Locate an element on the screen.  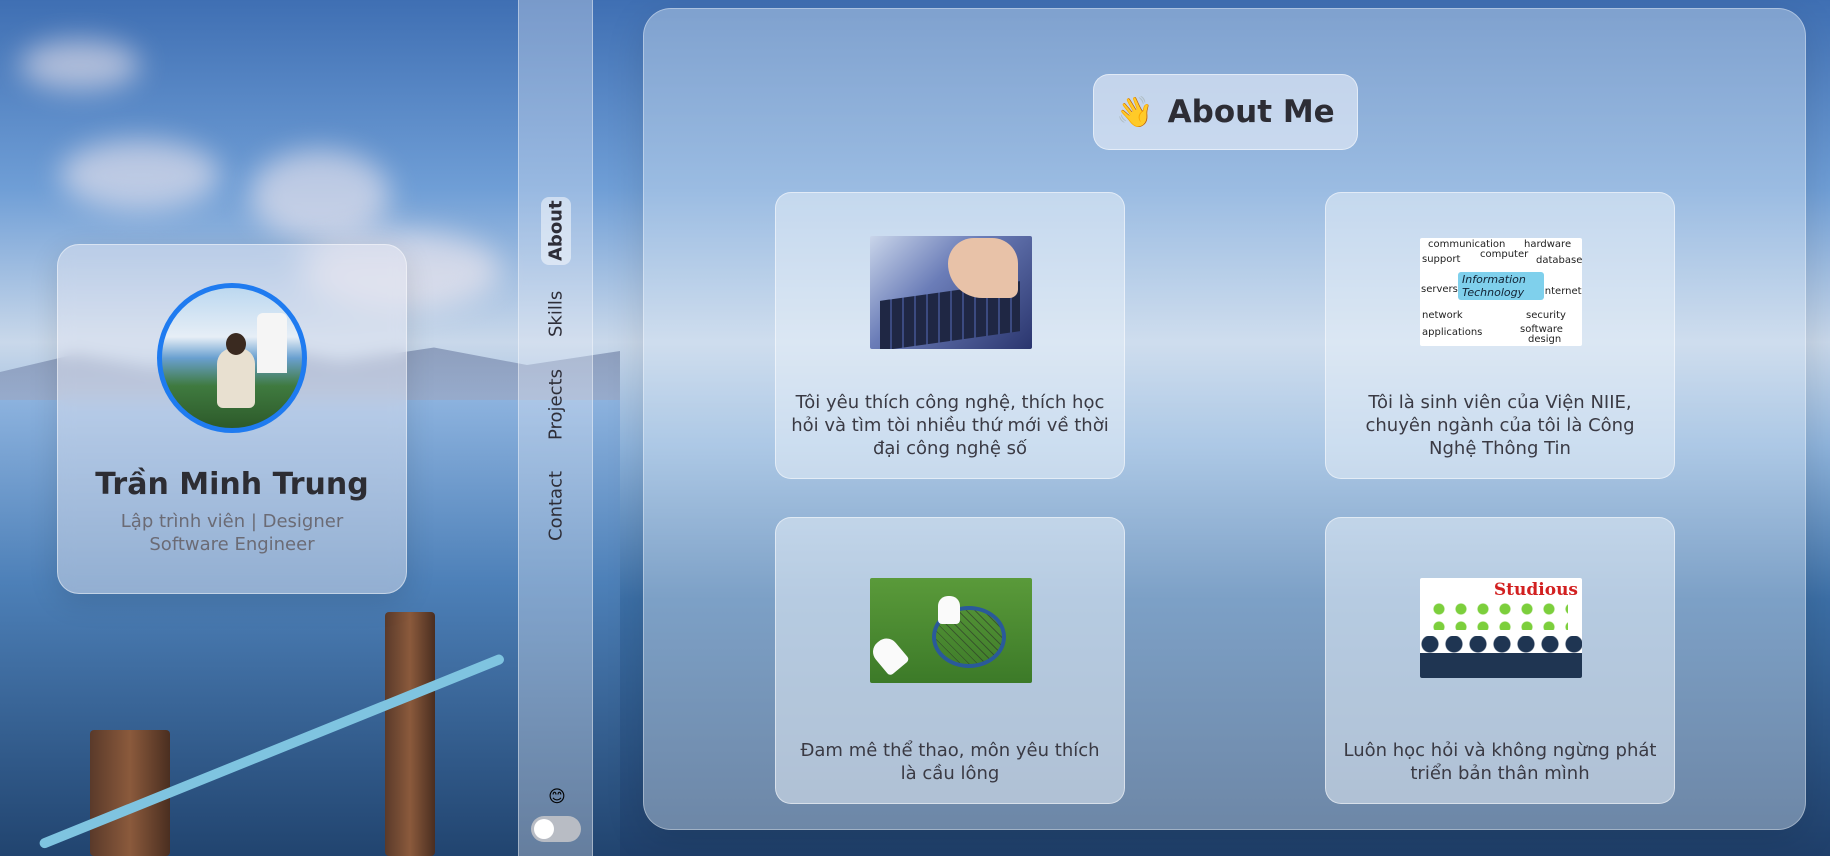
waving-hand-icon: 👋 is located at coordinates (1135, 112).